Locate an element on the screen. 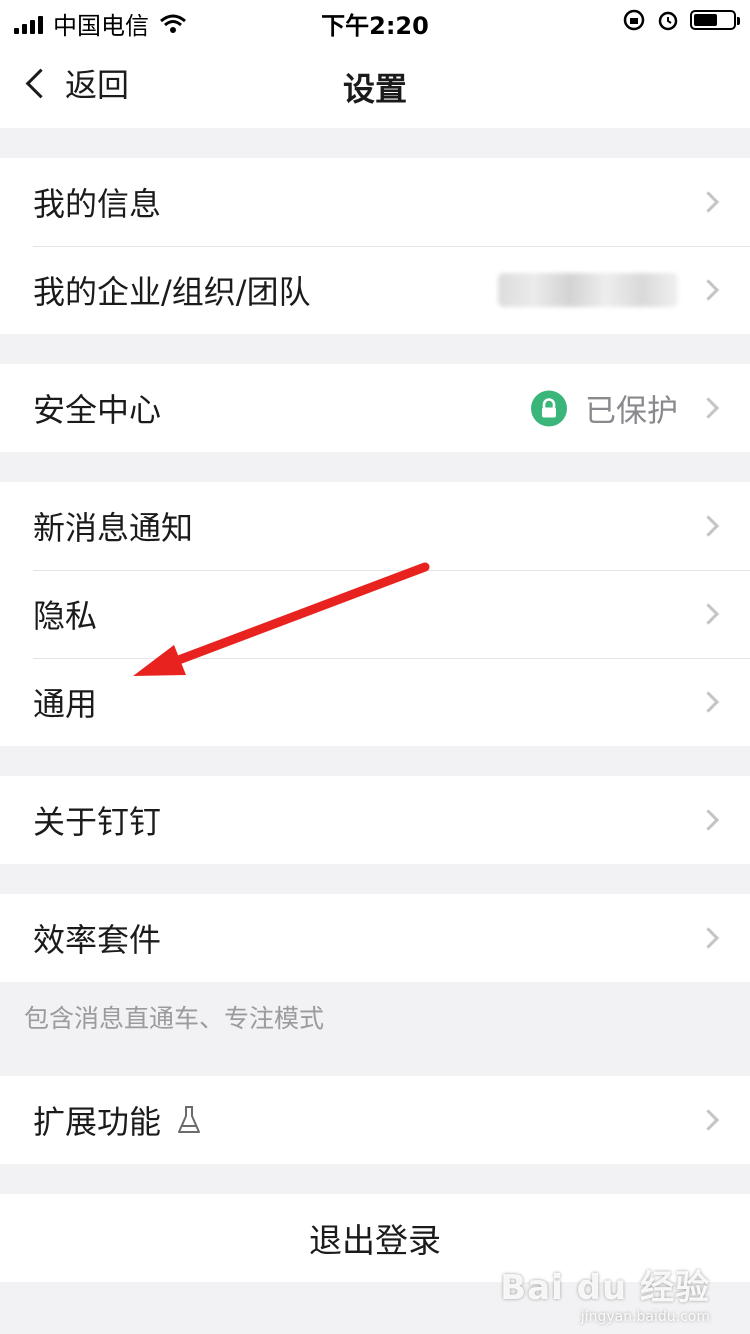  general-label: 通用 is located at coordinates (65, 704).